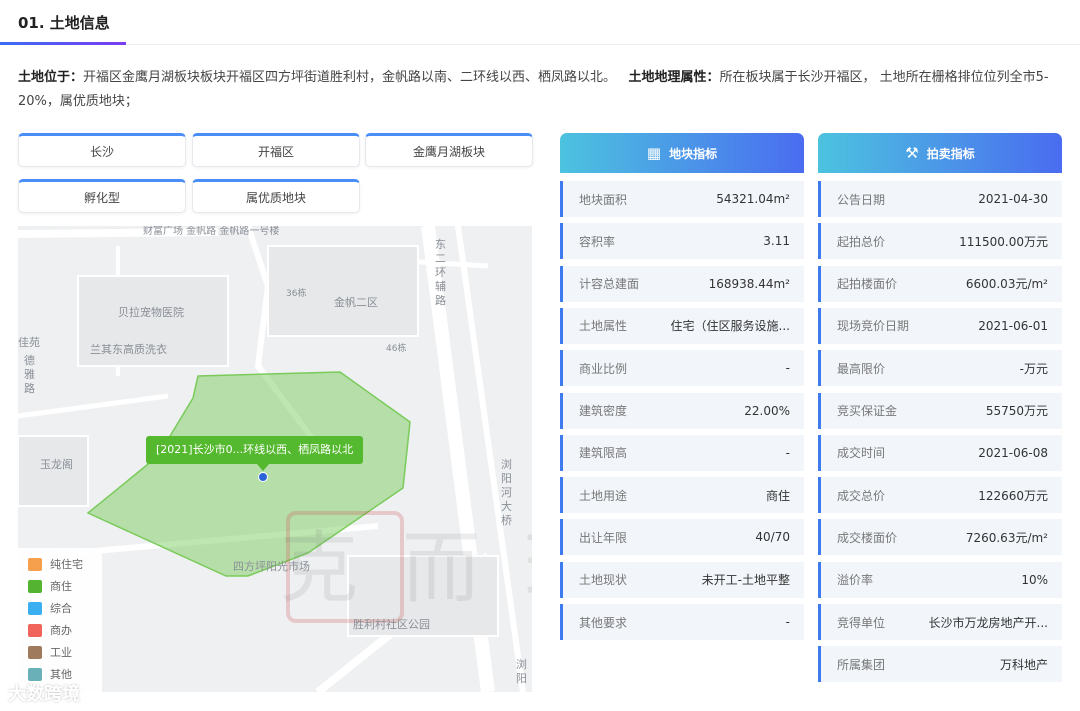  I want to click on auction-row-label: 现场竞价日期, so click(873, 326).